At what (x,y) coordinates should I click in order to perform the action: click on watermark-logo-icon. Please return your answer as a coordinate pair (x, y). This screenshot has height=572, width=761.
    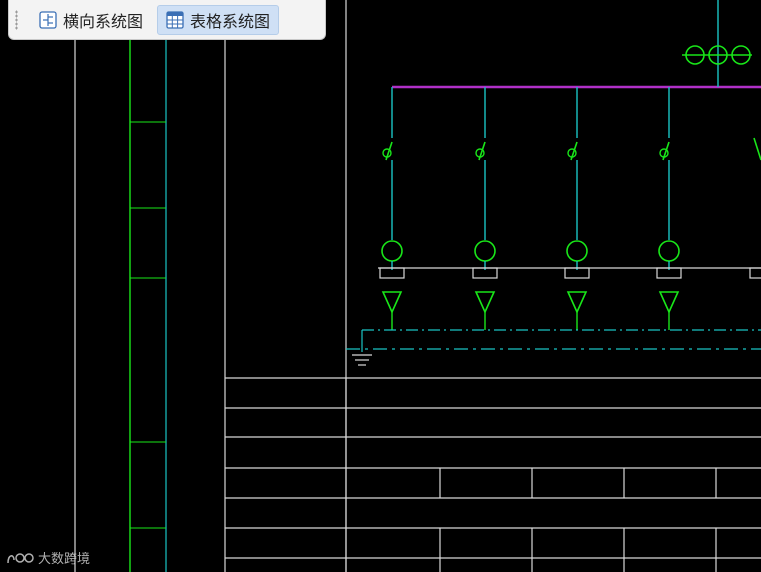
    Looking at the image, I should click on (20, 557).